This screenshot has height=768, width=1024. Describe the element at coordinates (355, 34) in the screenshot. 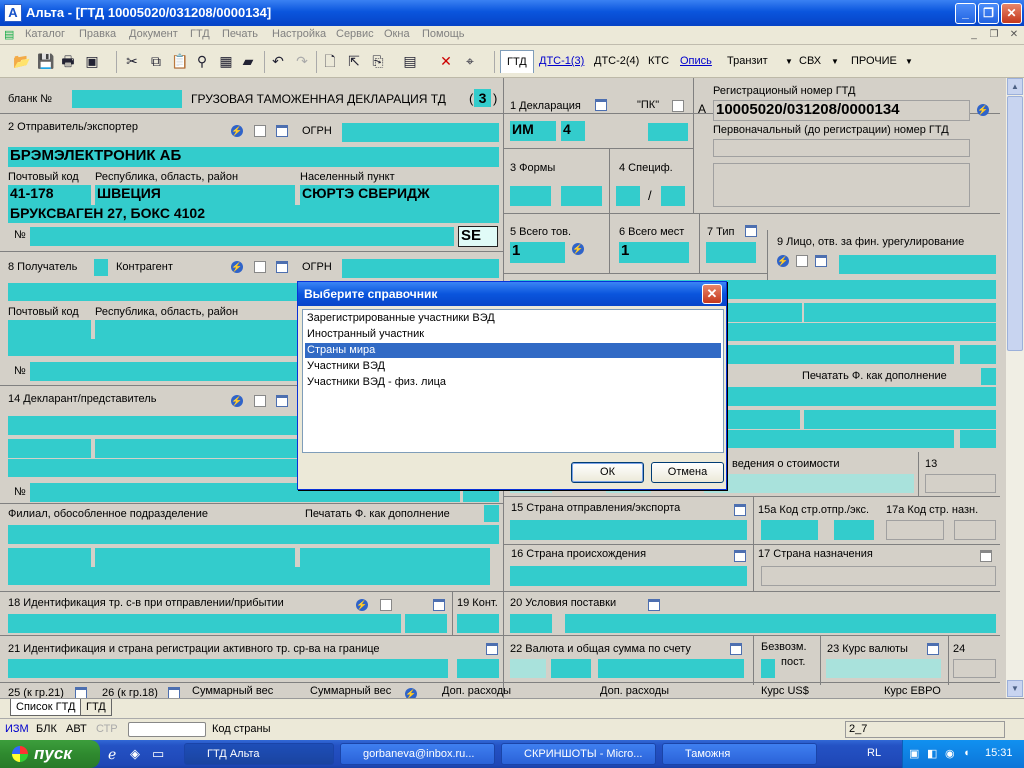

I see `menu-service: Сервис` at that location.